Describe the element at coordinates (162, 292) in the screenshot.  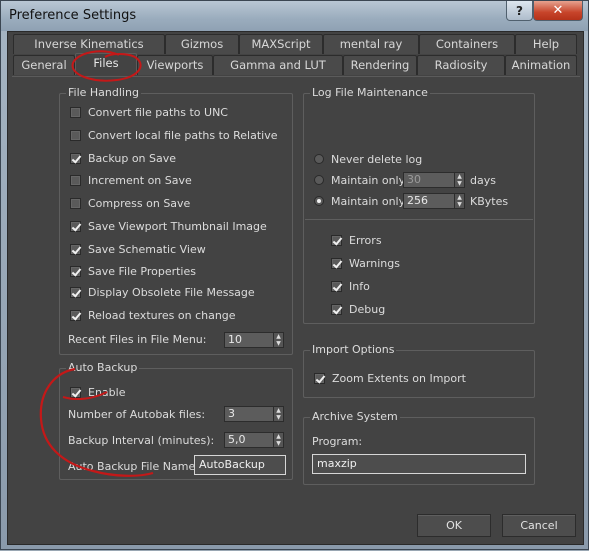
I see `option-obsolete-message: Display Obsolete File Message` at that location.